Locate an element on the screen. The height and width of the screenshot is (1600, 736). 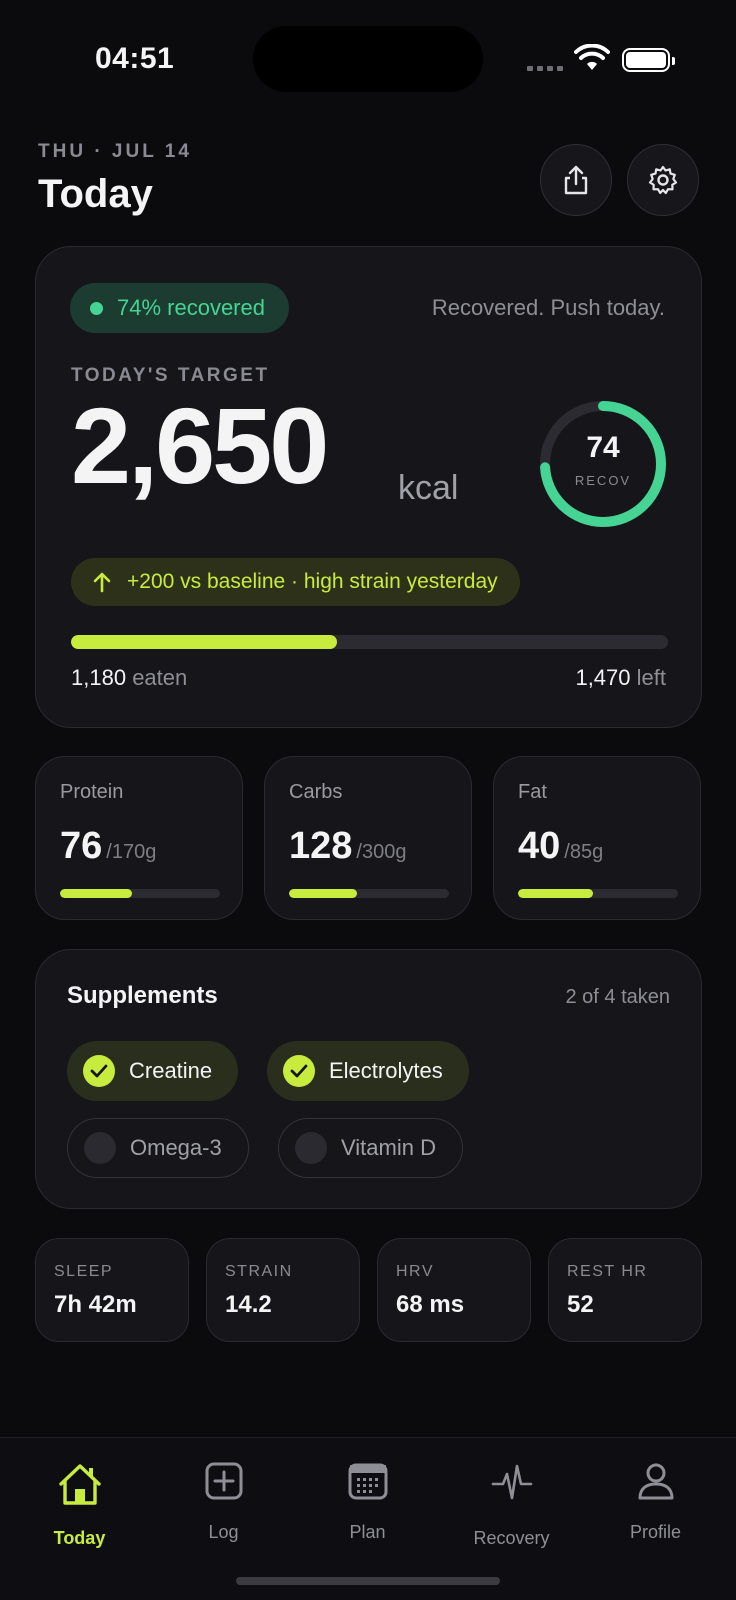
page-title: Today is located at coordinates (95, 194).